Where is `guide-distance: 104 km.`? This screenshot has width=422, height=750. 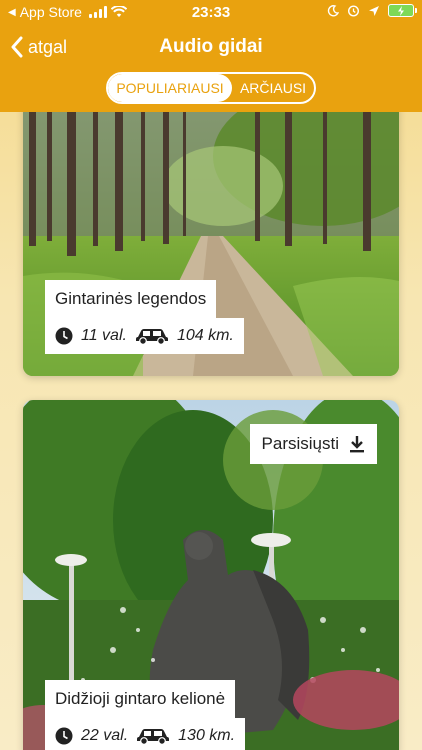
guide-distance: 104 km. is located at coordinates (205, 335).